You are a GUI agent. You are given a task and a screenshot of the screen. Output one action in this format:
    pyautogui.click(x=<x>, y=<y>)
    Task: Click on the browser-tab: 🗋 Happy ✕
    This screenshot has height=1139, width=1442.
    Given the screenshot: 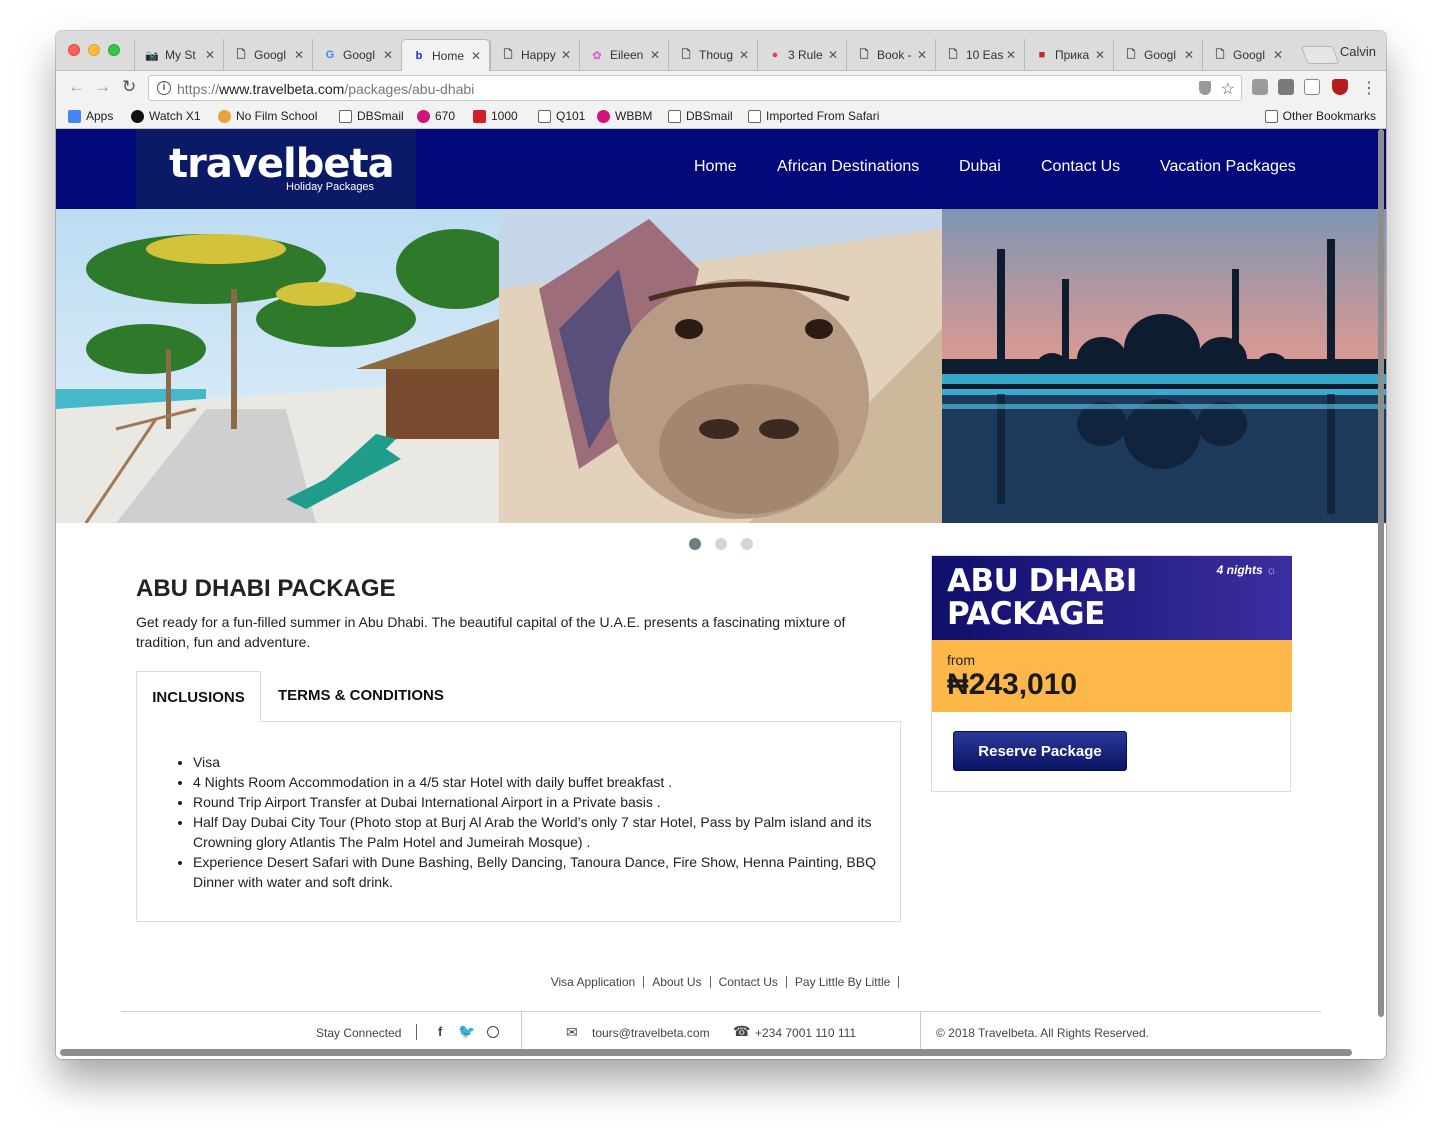 What is the action you would take?
    pyautogui.click(x=534, y=55)
    